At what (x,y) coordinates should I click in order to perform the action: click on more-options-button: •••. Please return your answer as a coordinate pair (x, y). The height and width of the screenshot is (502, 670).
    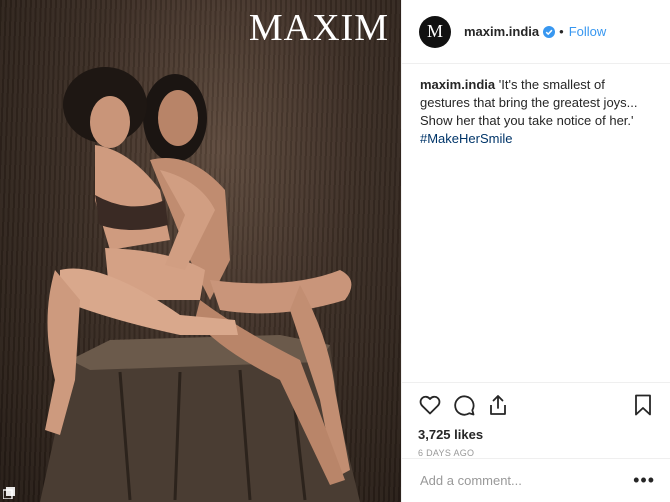
    Looking at the image, I should click on (644, 480).